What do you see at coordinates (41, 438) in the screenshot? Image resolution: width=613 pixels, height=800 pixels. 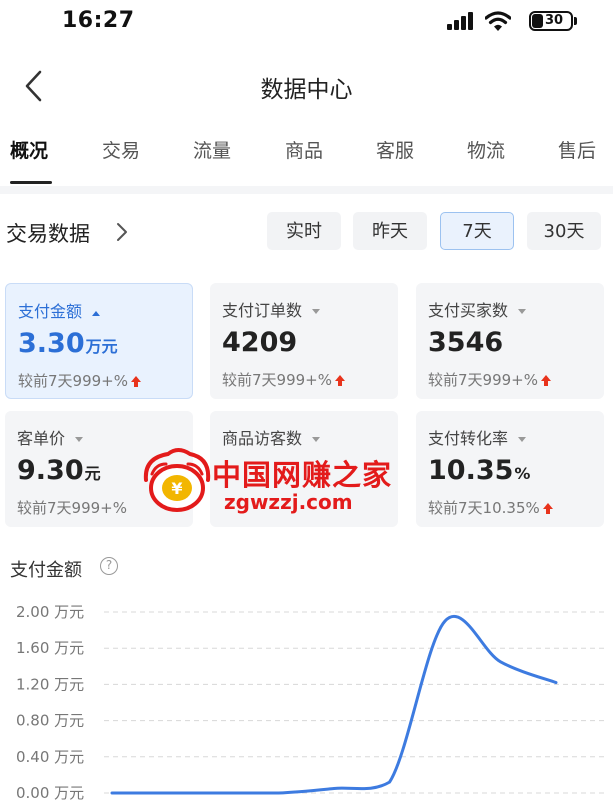 I see `metric-label: 客单价` at bounding box center [41, 438].